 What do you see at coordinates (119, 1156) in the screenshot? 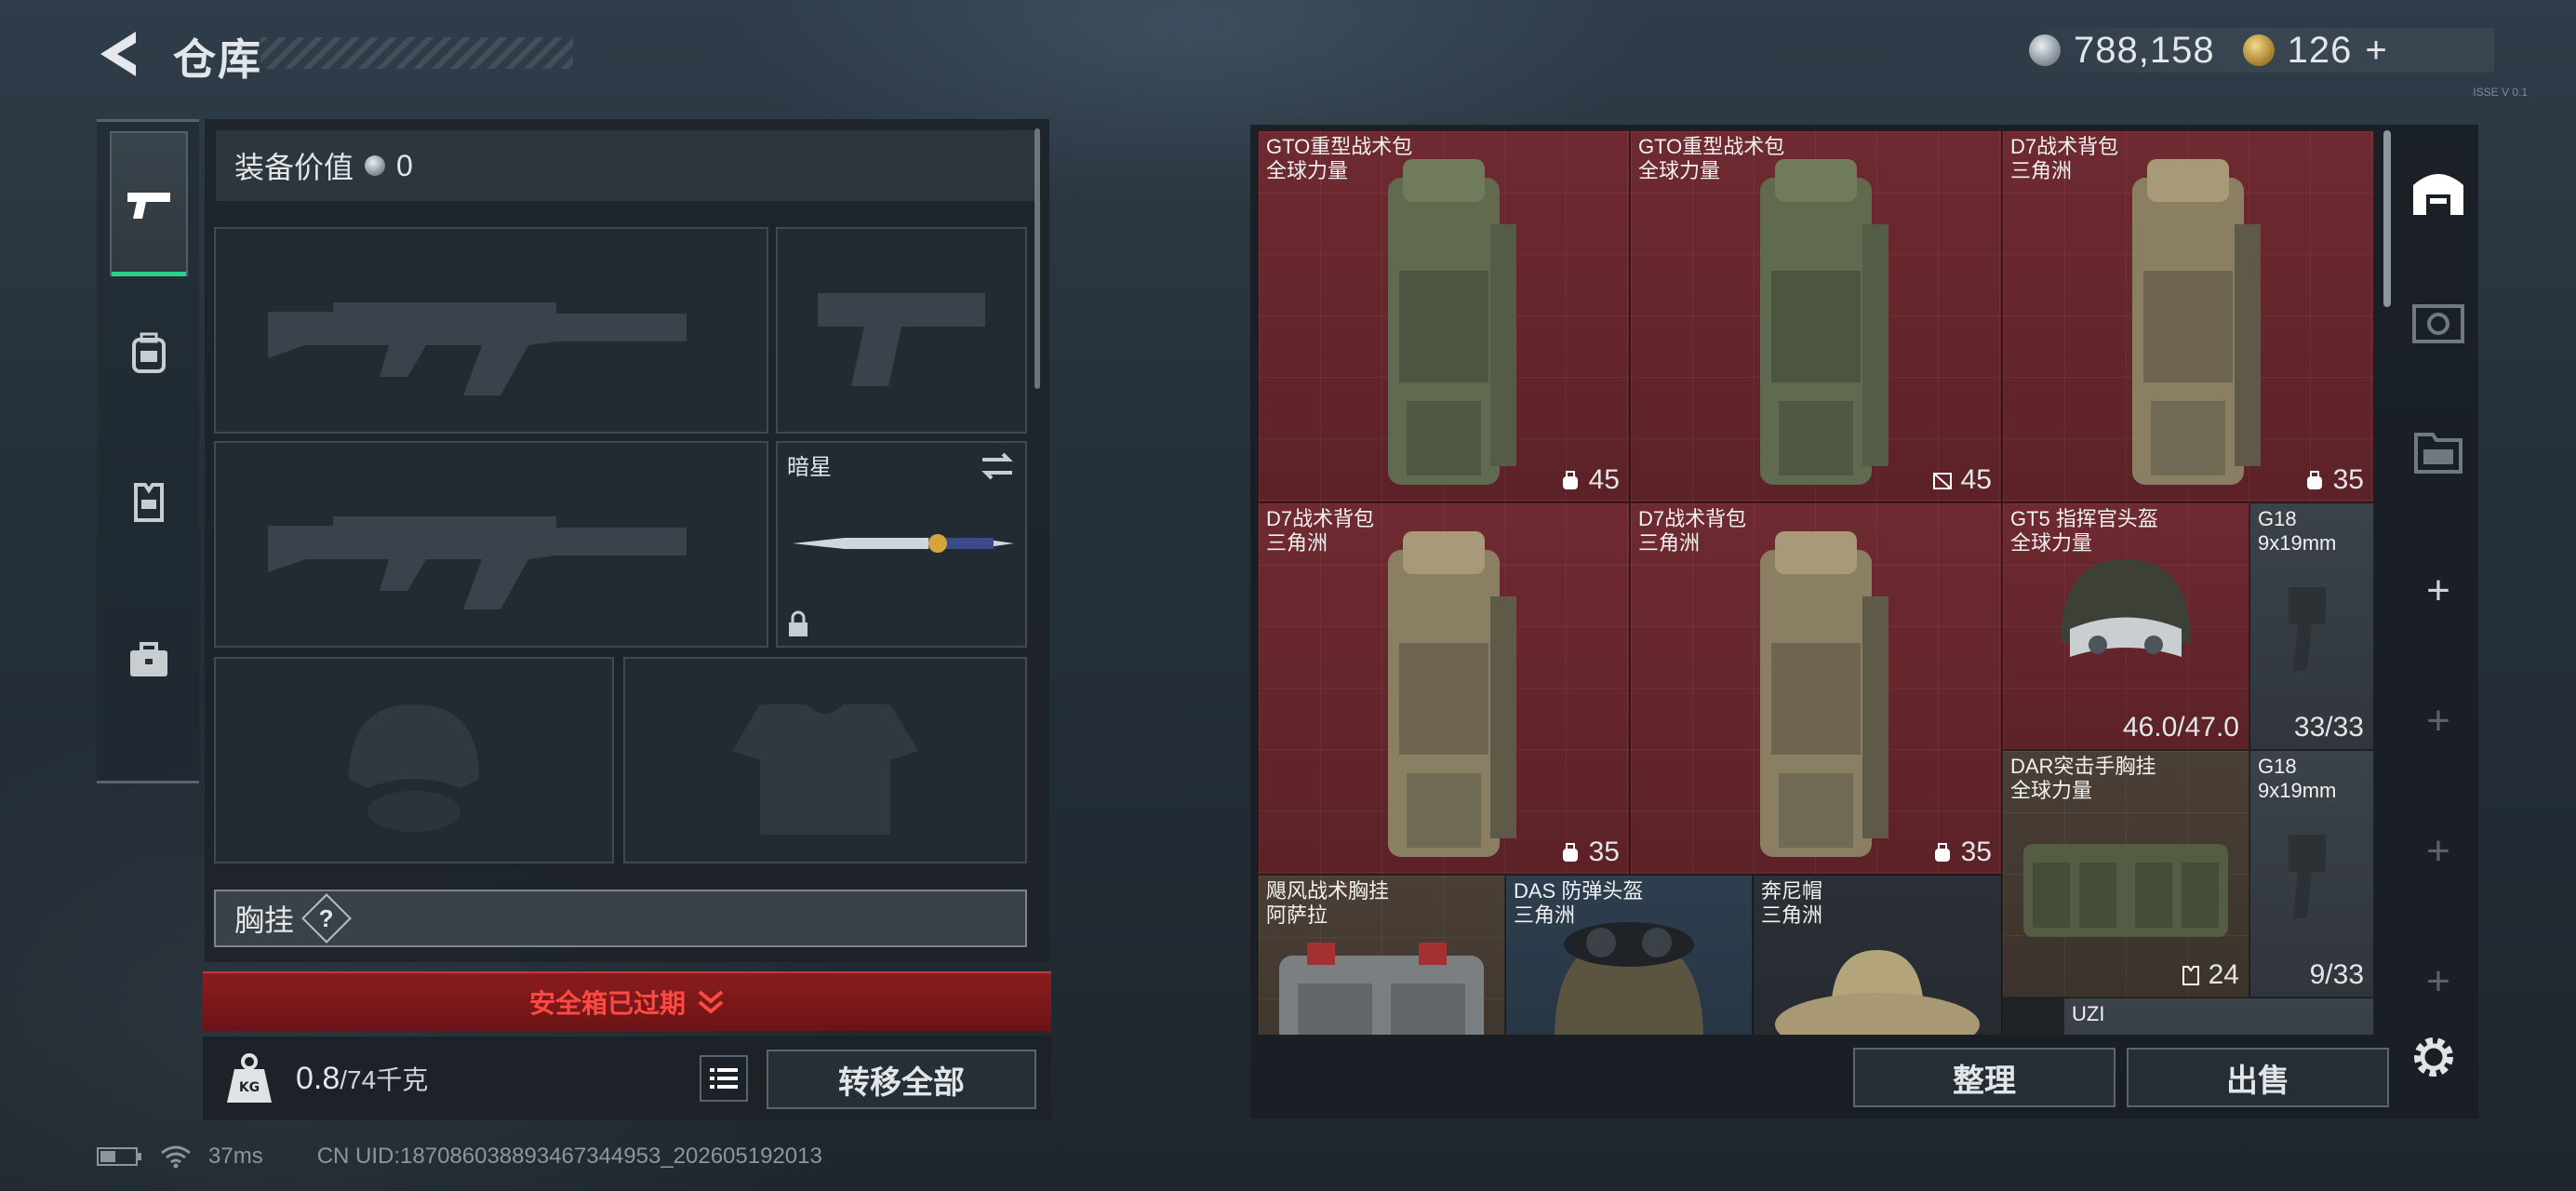
I see `battery-icon` at bounding box center [119, 1156].